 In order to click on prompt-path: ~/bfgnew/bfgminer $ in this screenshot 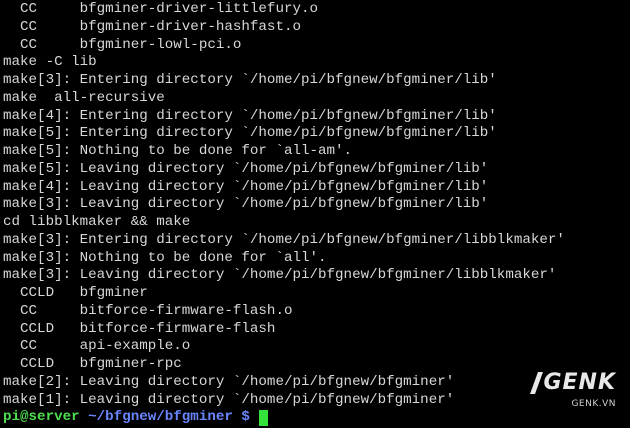, I will do `click(169, 417)`.